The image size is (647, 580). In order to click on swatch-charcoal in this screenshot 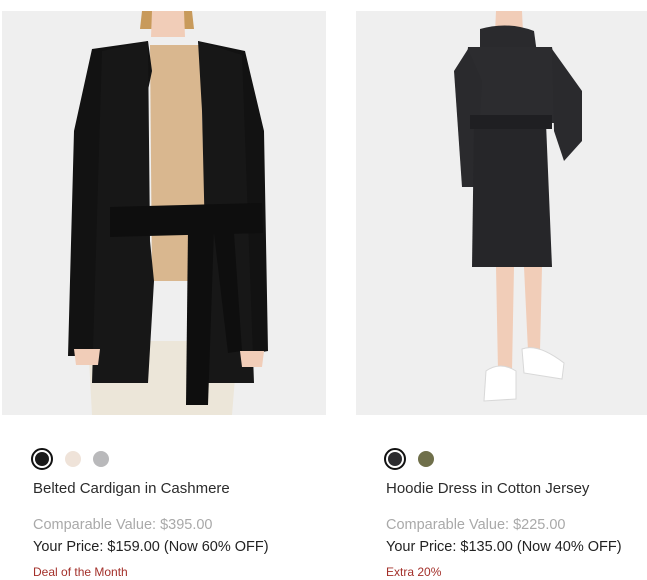, I will do `click(395, 459)`.